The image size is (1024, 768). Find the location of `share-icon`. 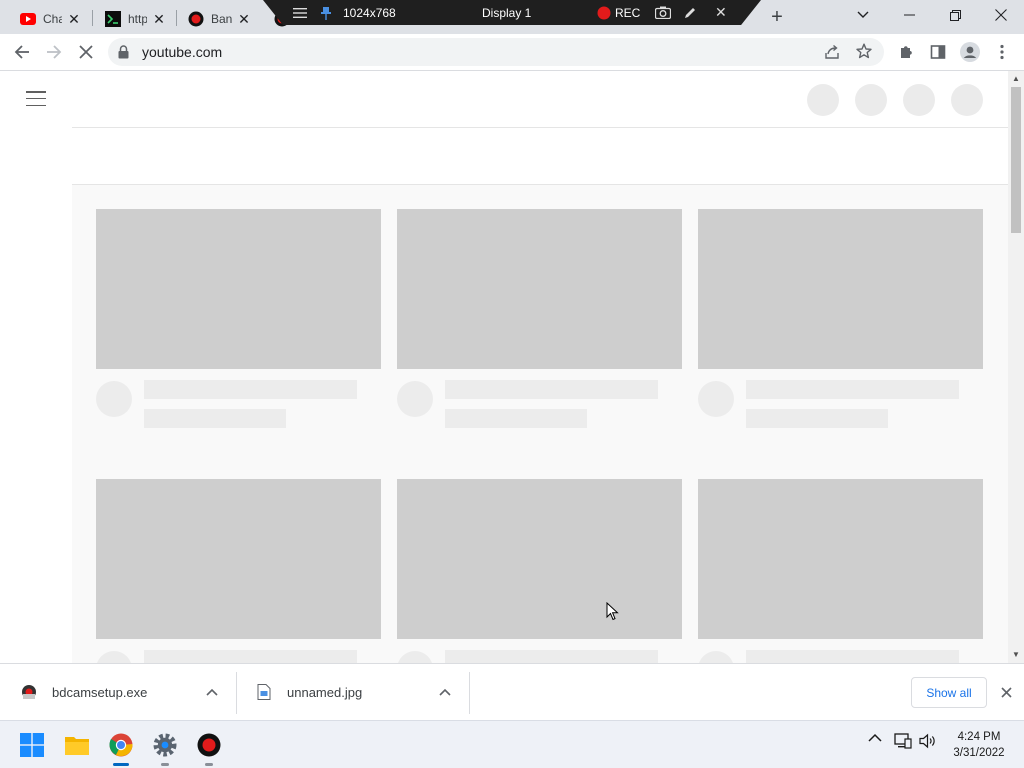

share-icon is located at coordinates (832, 53).